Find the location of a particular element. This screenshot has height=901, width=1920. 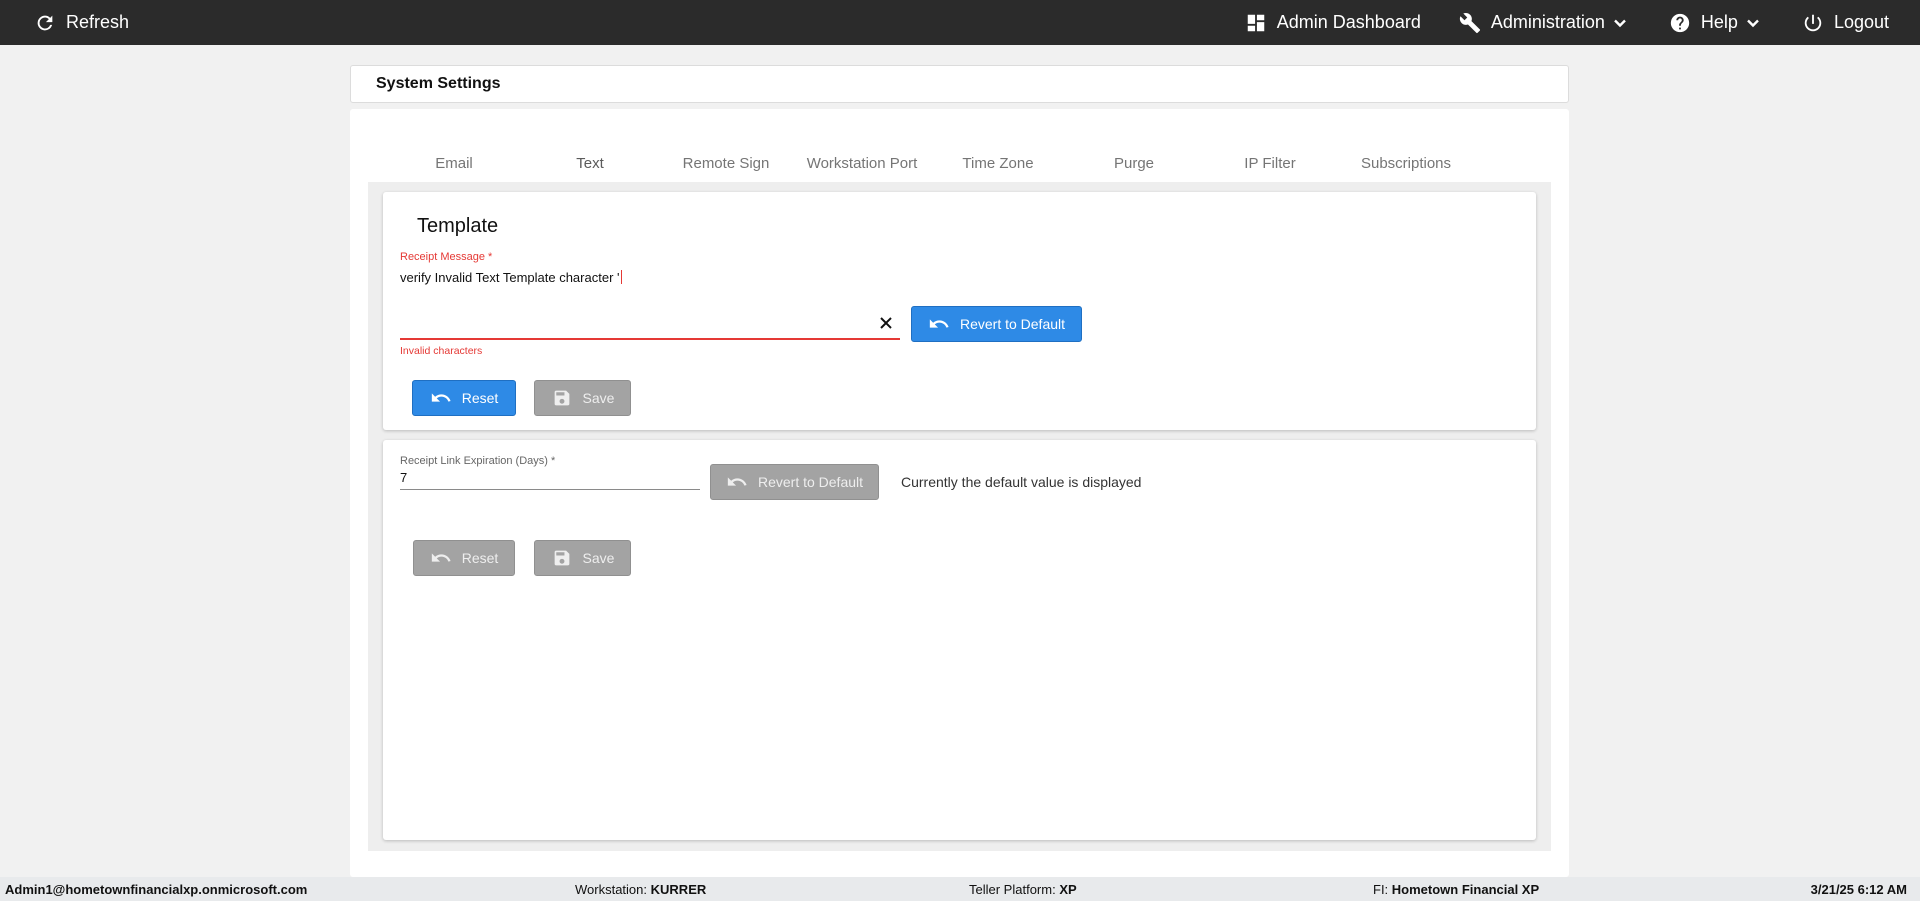

power-icon is located at coordinates (1813, 23).